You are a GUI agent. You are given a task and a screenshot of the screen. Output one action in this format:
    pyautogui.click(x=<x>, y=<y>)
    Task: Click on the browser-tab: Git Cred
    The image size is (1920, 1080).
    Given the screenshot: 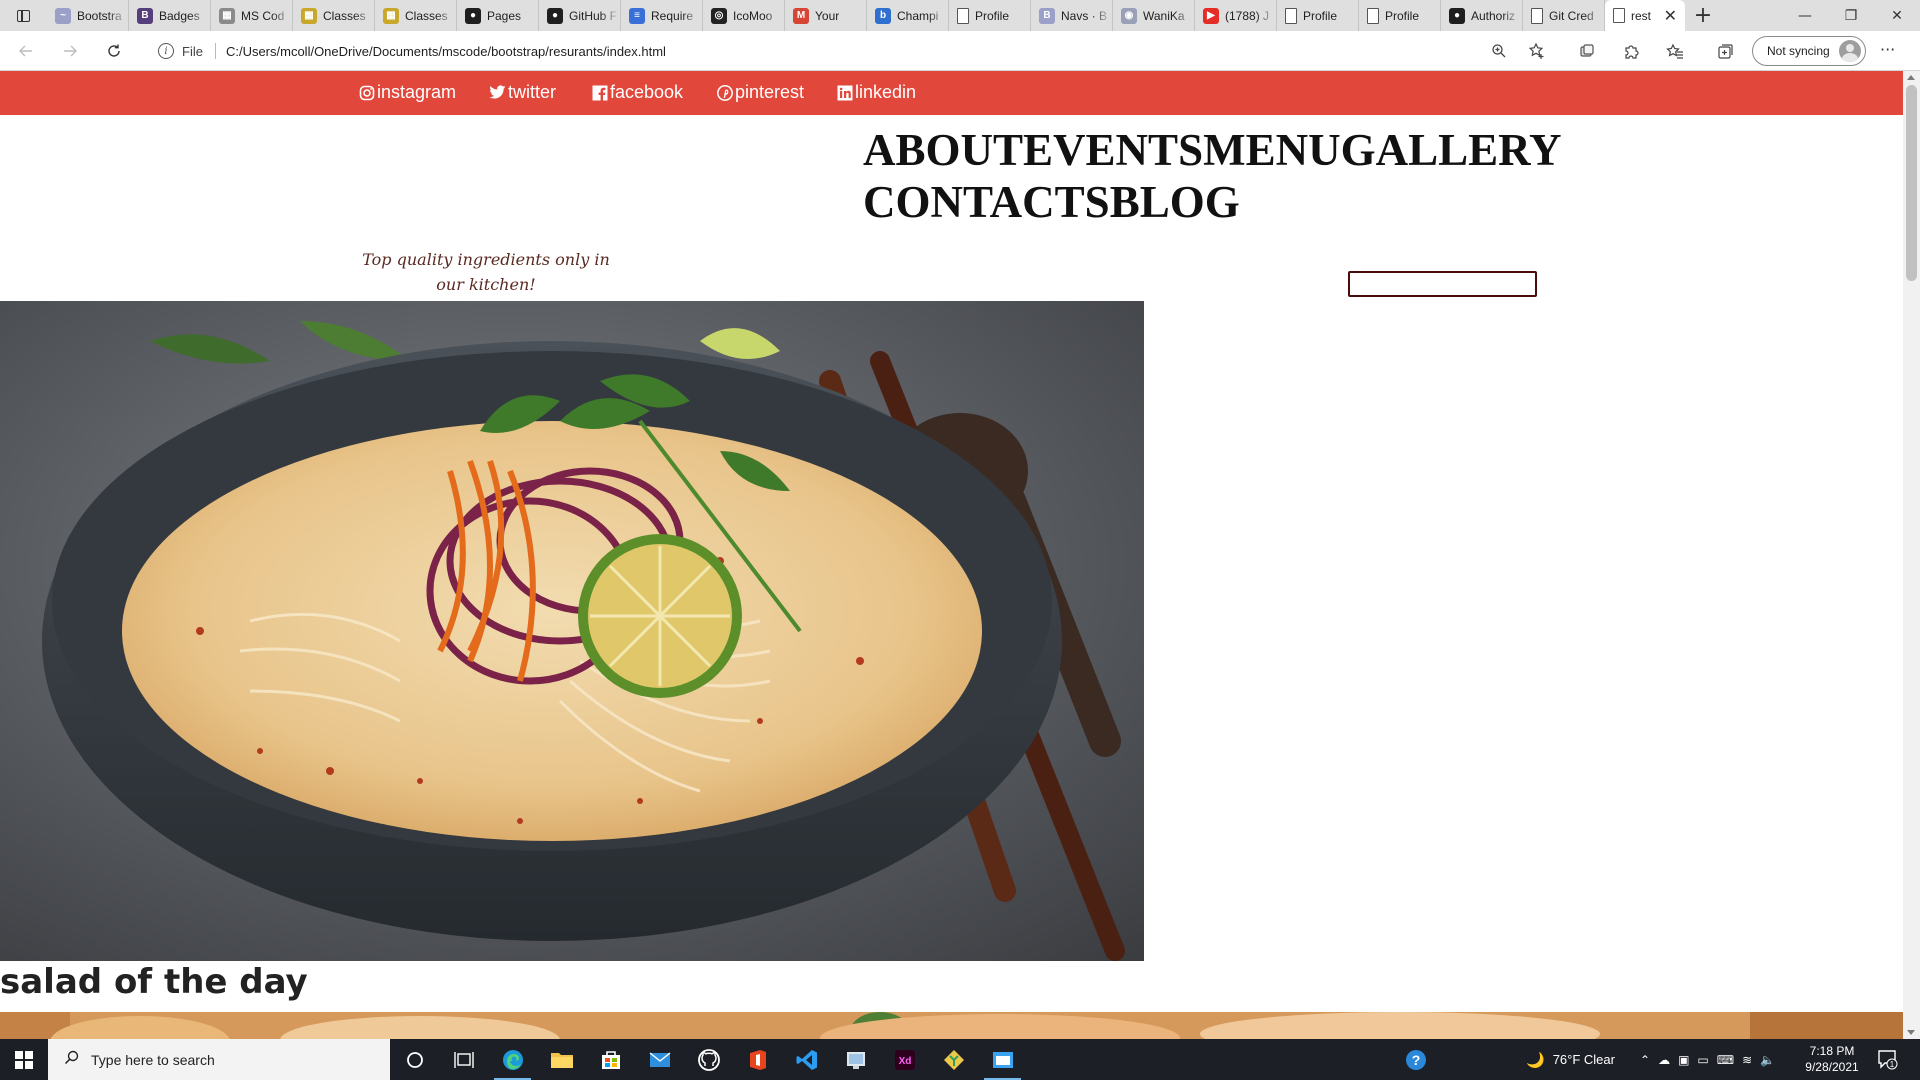 What is the action you would take?
    pyautogui.click(x=1564, y=15)
    